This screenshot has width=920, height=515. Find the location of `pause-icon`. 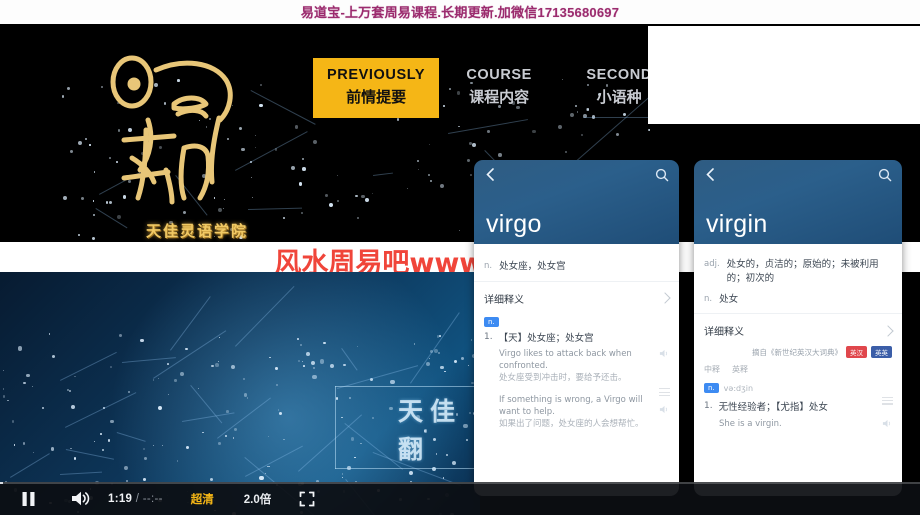

pause-icon is located at coordinates (28, 498).